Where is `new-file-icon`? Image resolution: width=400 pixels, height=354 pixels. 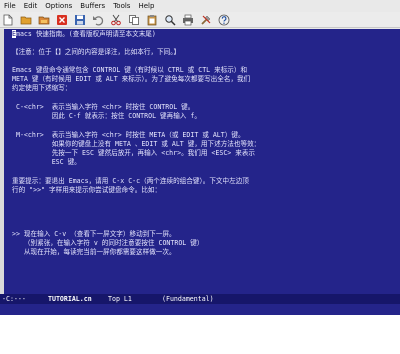 new-file-icon is located at coordinates (8, 20).